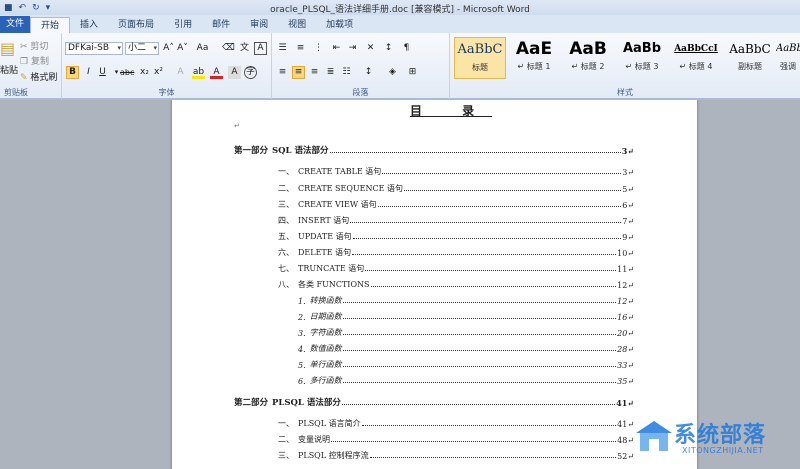 The image size is (800, 469). Describe the element at coordinates (330, 72) in the screenshot. I see `justify-icon: ≣` at that location.